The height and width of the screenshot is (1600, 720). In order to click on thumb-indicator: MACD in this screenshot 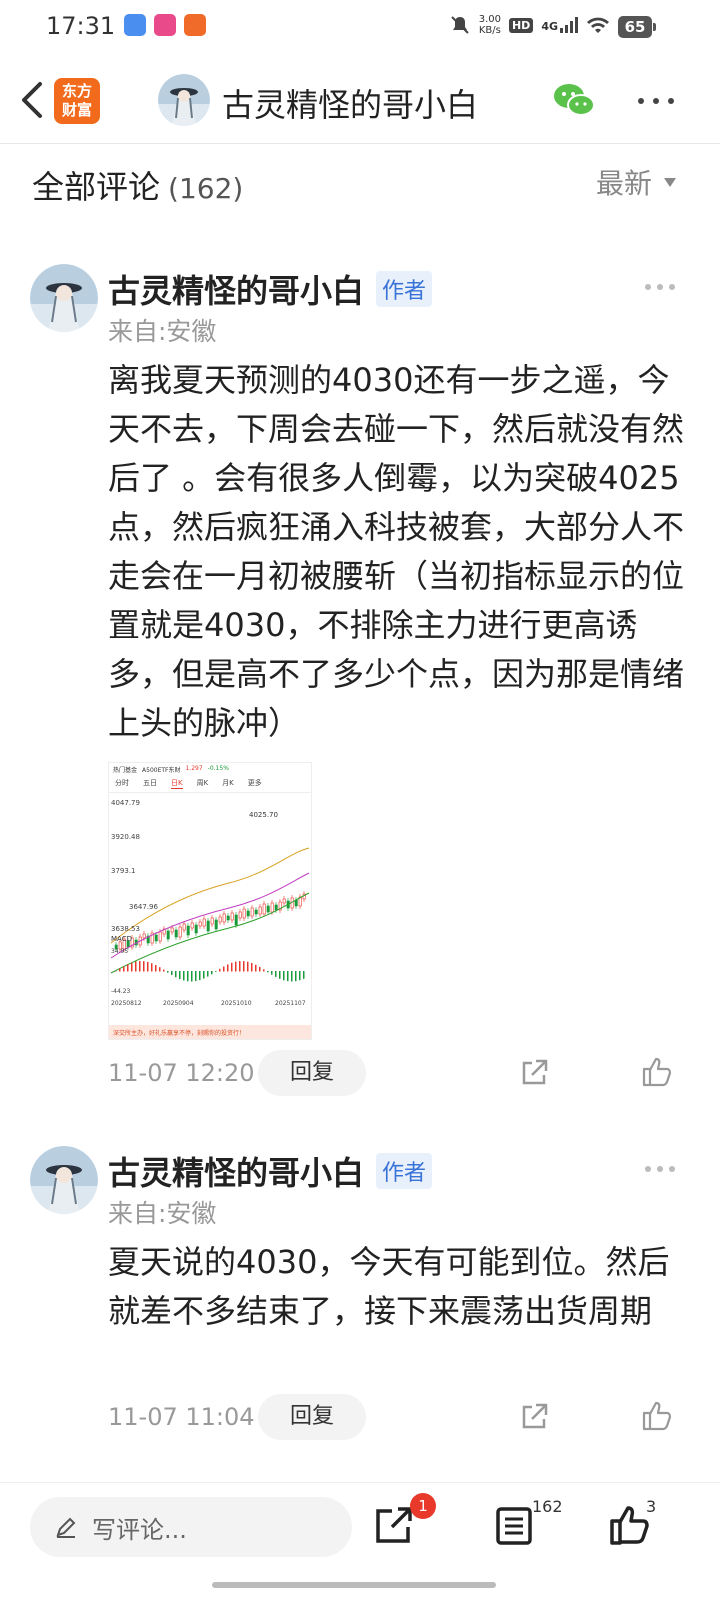, I will do `click(121, 939)`.